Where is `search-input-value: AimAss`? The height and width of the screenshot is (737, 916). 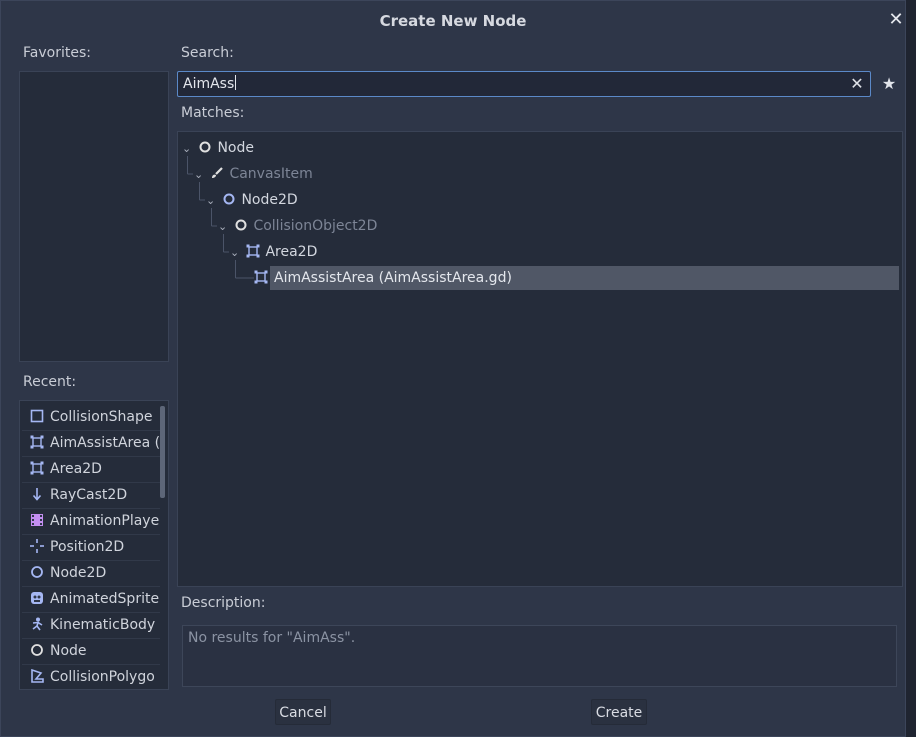
search-input-value: AimAss is located at coordinates (209, 84).